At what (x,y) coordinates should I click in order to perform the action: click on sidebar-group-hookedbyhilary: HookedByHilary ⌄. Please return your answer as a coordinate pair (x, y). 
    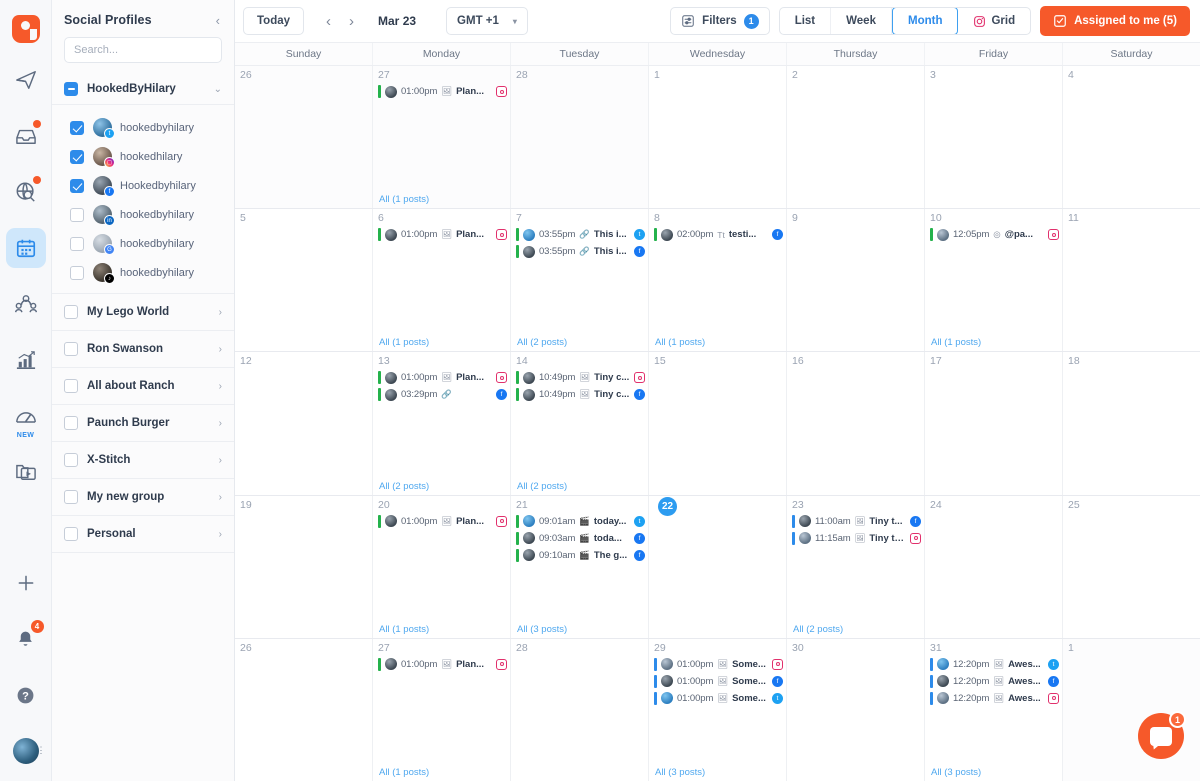
    Looking at the image, I should click on (143, 89).